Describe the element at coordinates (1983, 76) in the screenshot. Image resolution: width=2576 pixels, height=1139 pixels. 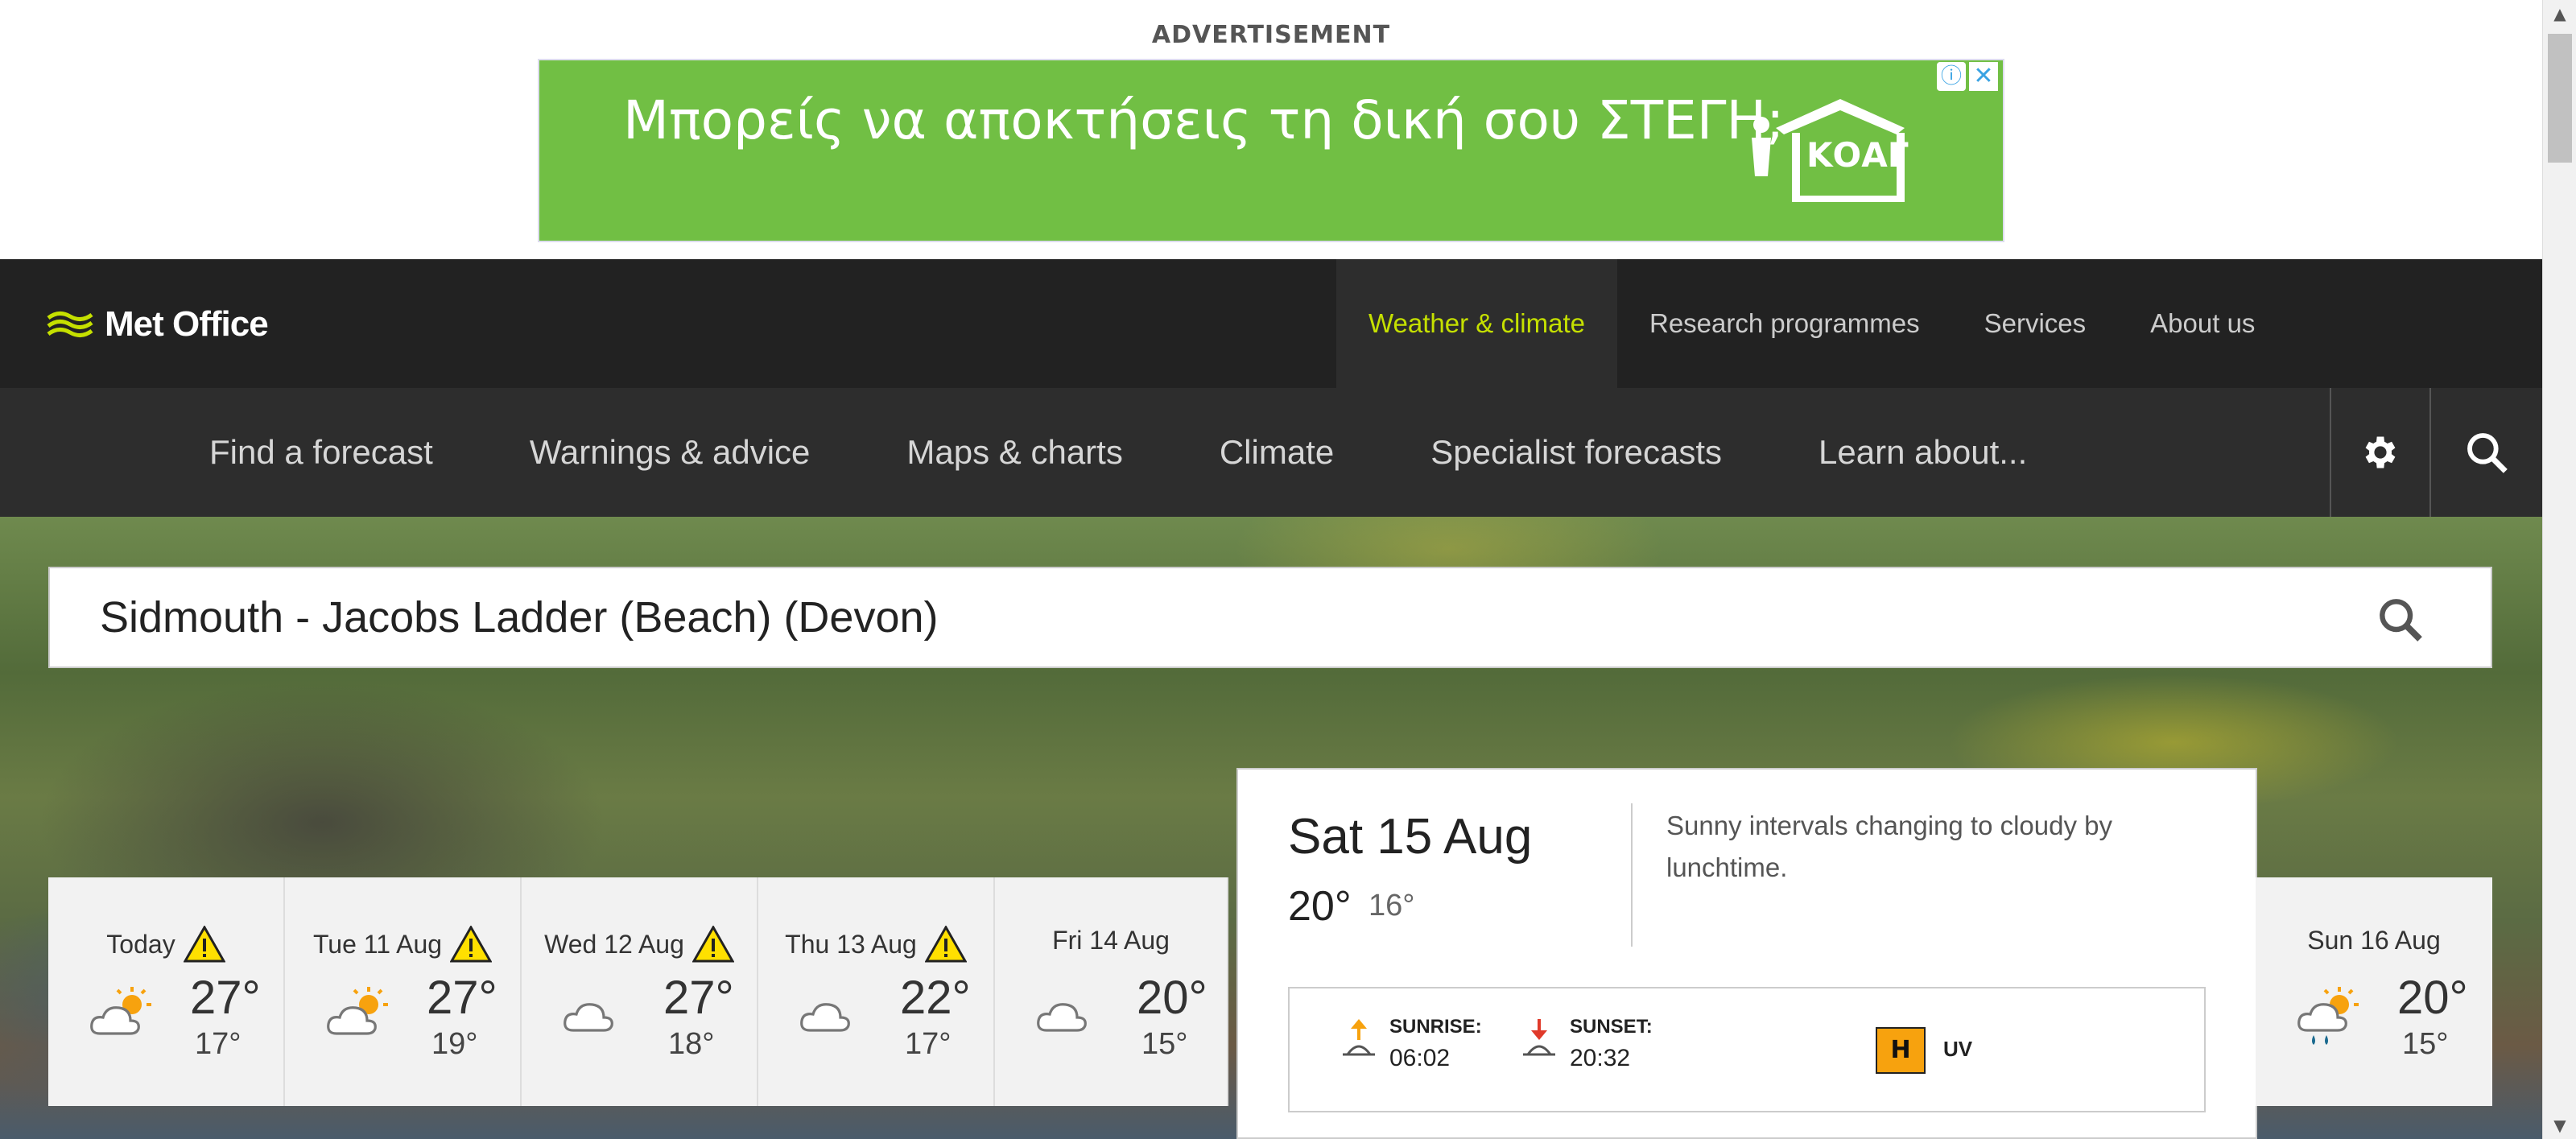
I see `ad-close-icon: ✕` at that location.